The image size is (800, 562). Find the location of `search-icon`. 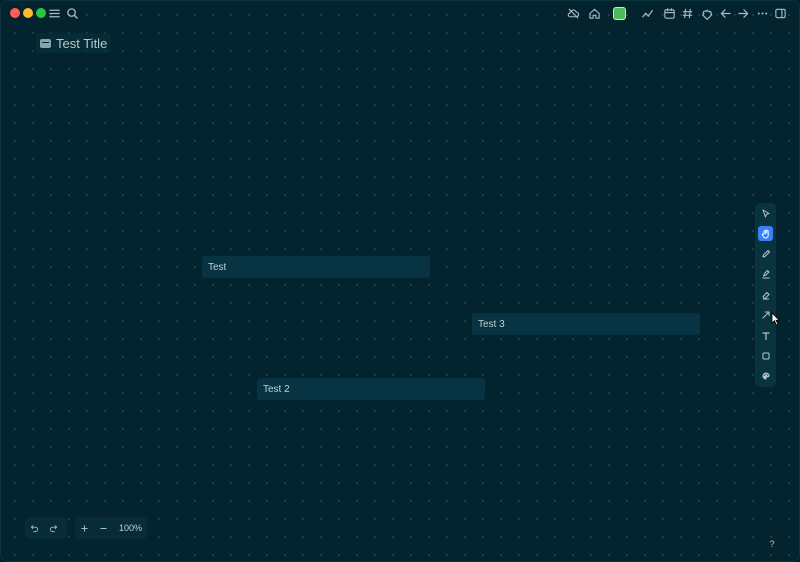

search-icon is located at coordinates (72, 13).